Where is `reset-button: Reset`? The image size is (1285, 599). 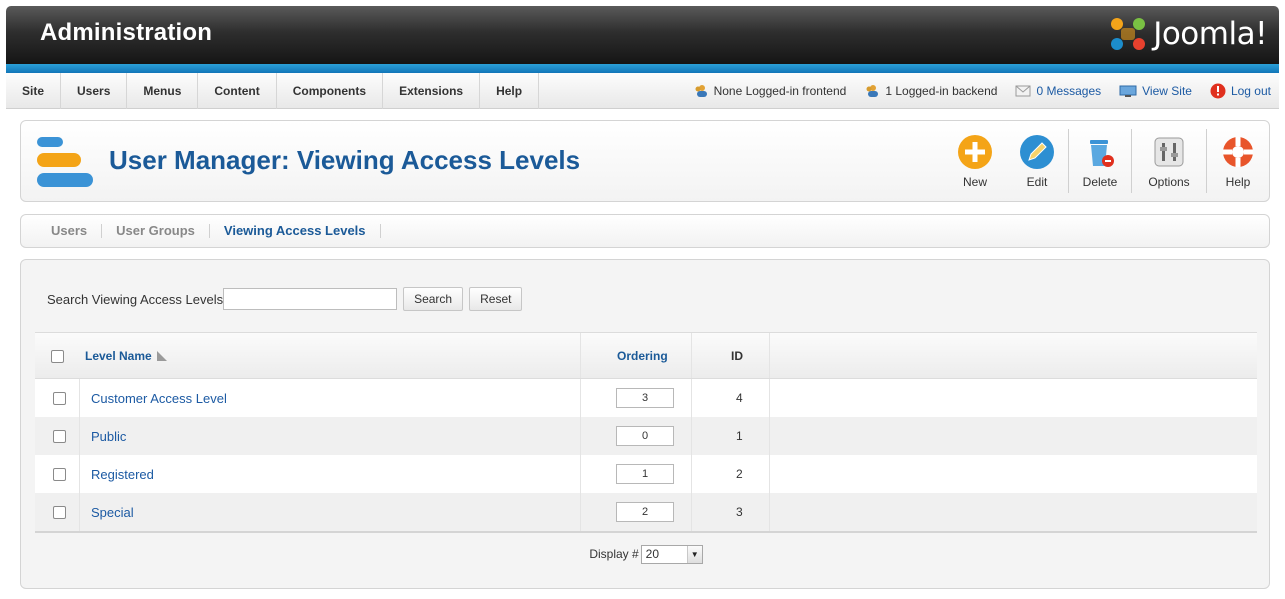 reset-button: Reset is located at coordinates (496, 299).